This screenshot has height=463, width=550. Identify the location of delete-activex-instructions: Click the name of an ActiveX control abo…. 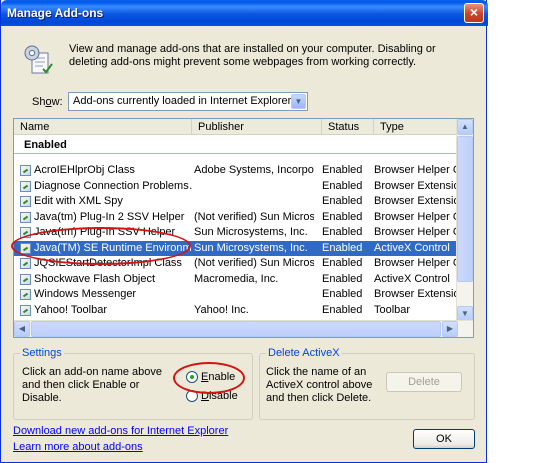
(319, 385).